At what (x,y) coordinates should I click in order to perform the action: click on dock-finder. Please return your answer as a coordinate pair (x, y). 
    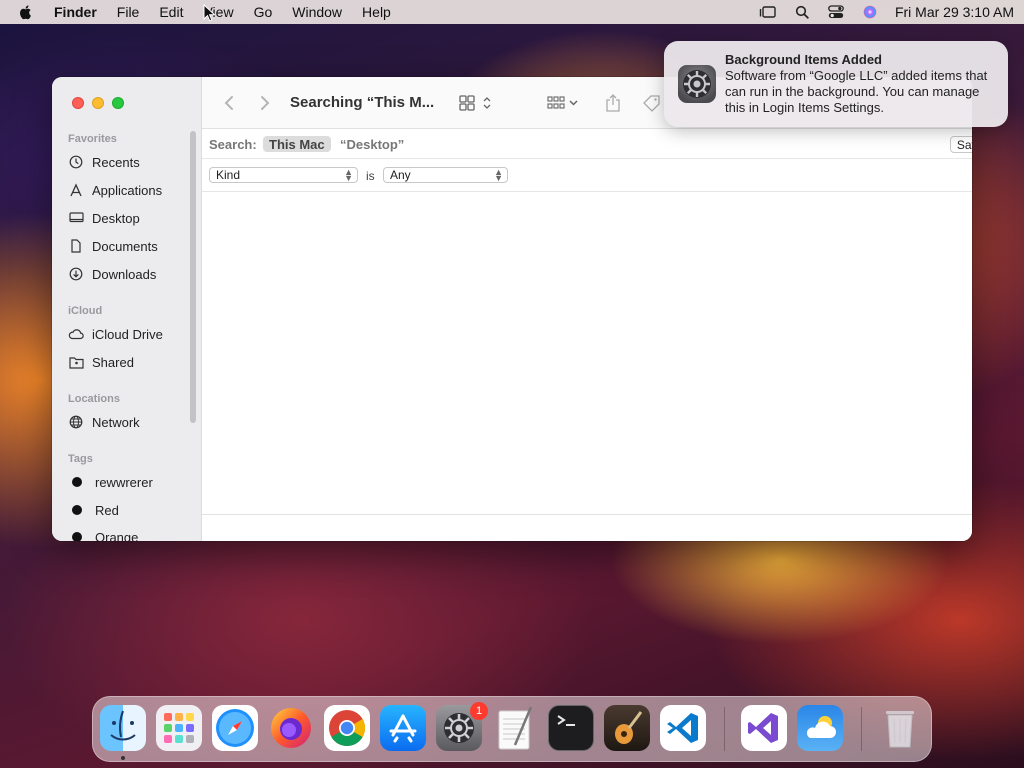
    Looking at the image, I should click on (123, 728).